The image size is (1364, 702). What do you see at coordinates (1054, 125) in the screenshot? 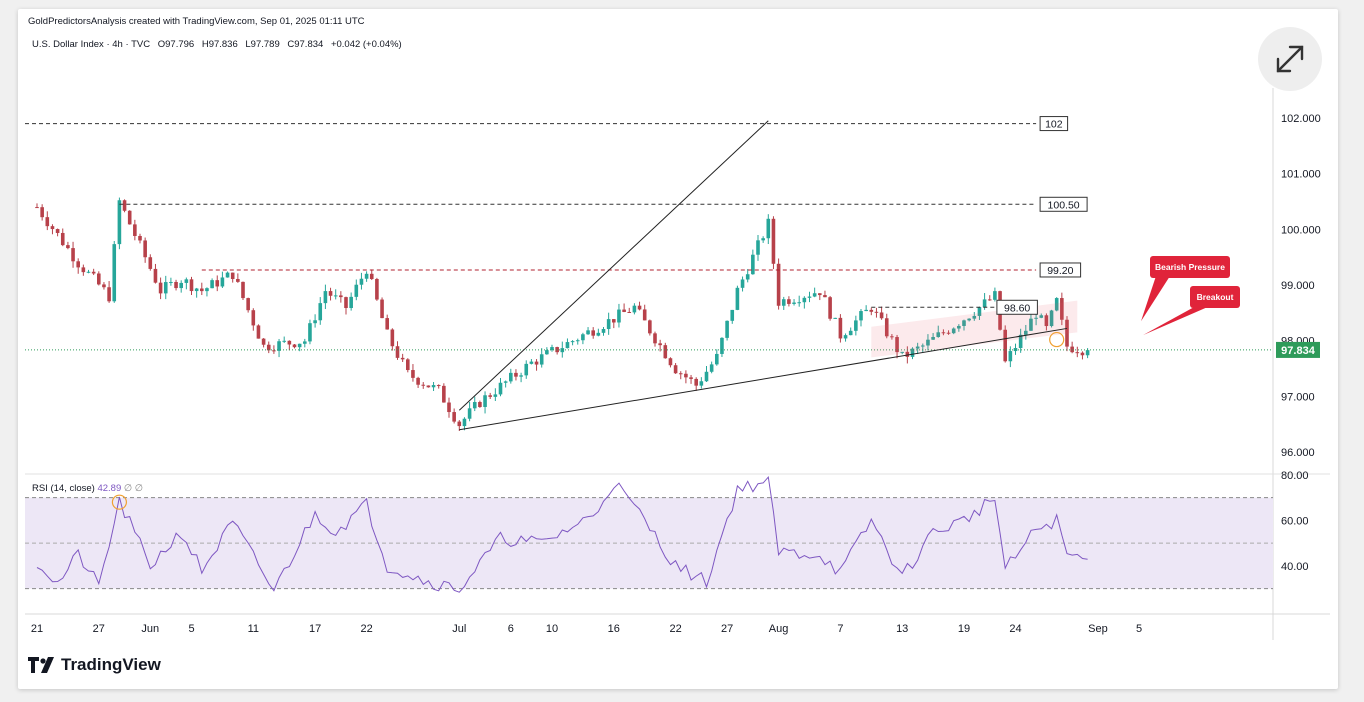
I see `level-label: 102` at bounding box center [1054, 125].